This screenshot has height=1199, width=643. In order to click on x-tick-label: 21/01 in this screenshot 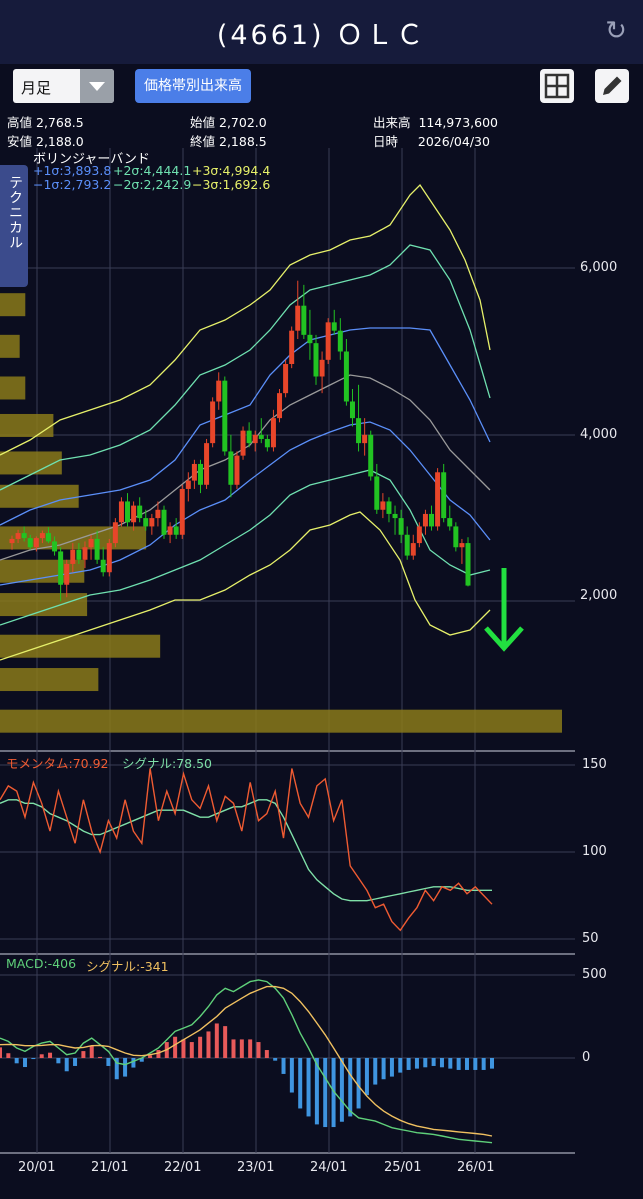, I will do `click(110, 1167)`.